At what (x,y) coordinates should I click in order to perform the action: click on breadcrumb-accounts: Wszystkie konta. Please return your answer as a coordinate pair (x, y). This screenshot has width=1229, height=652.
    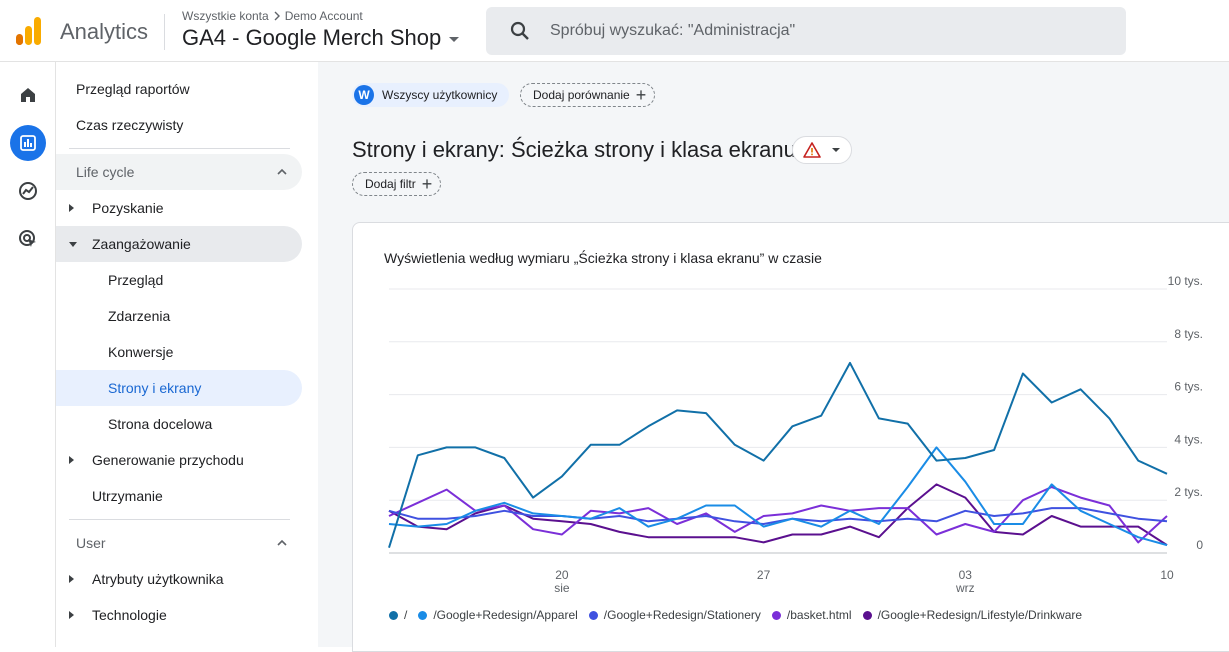
    Looking at the image, I should click on (225, 16).